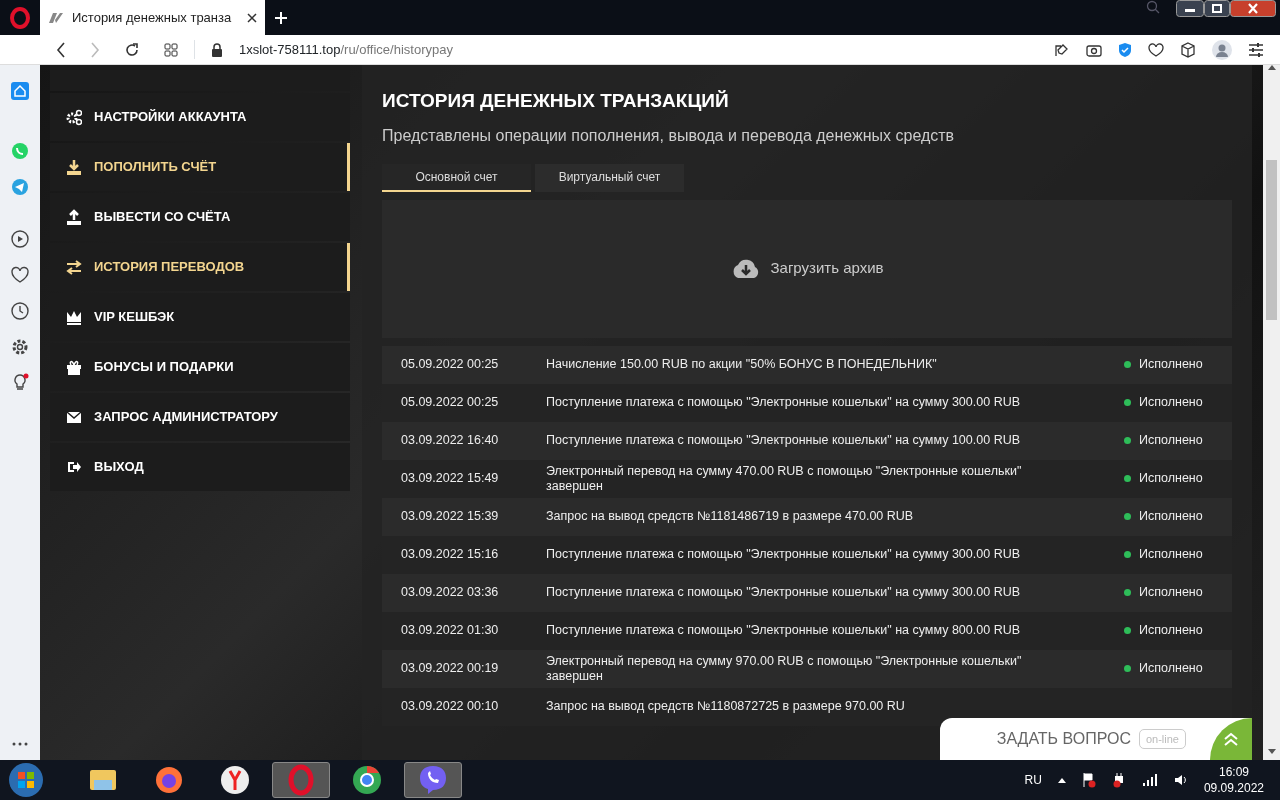 This screenshot has height=800, width=1280. I want to click on sidebar-item: ВЫВЕСТИ СО СЧЁТА, so click(200, 217).